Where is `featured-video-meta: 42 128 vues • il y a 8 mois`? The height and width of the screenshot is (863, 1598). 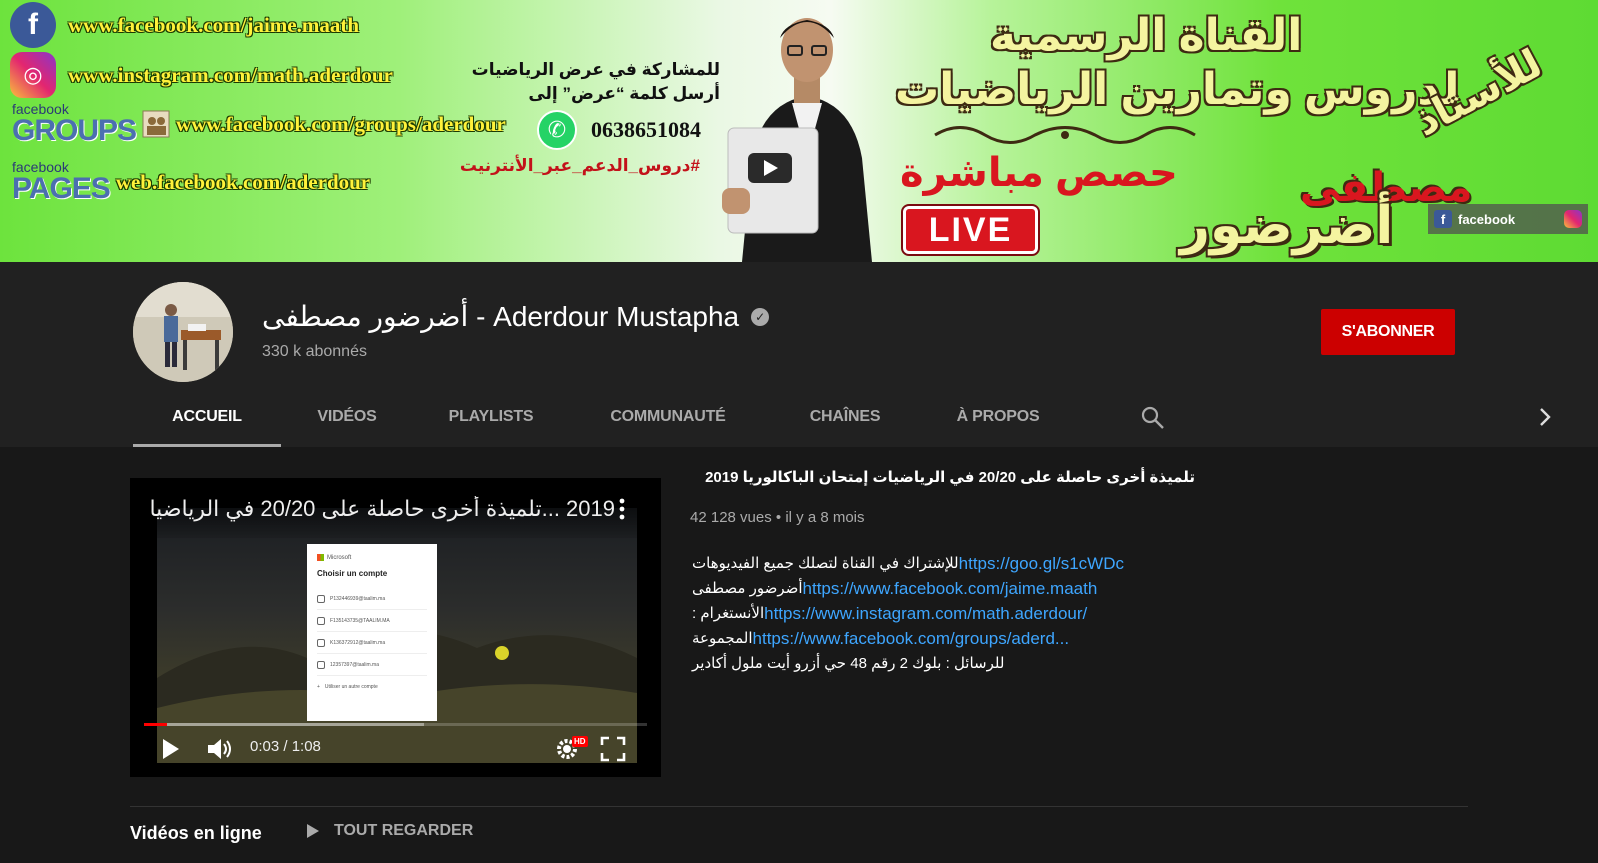 featured-video-meta: 42 128 vues • il y a 8 mois is located at coordinates (777, 517).